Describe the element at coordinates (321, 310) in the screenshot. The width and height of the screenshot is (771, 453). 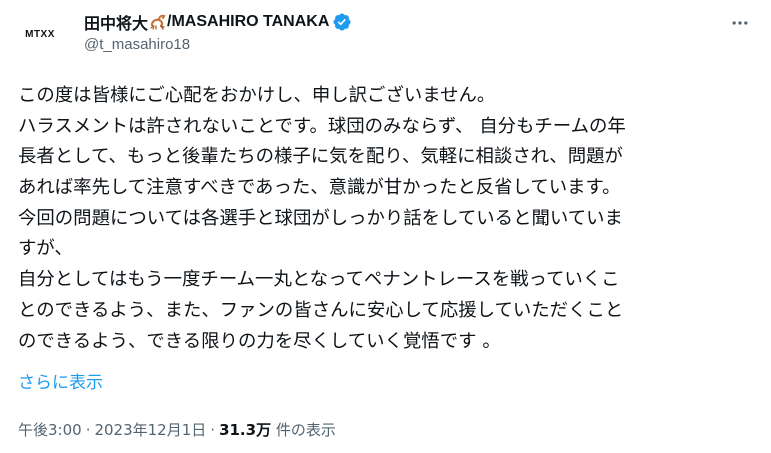
I see `tweet-text-line: とのできるよう、また、ファンの皆さんに安心して応援していただくこと` at that location.